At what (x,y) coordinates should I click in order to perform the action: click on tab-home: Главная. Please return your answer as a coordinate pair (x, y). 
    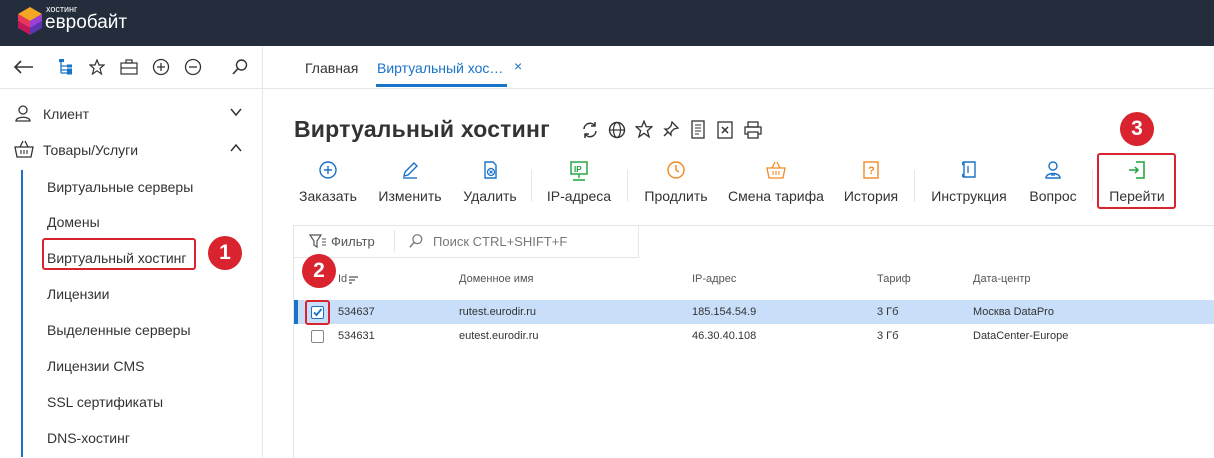
    Looking at the image, I should click on (331, 68).